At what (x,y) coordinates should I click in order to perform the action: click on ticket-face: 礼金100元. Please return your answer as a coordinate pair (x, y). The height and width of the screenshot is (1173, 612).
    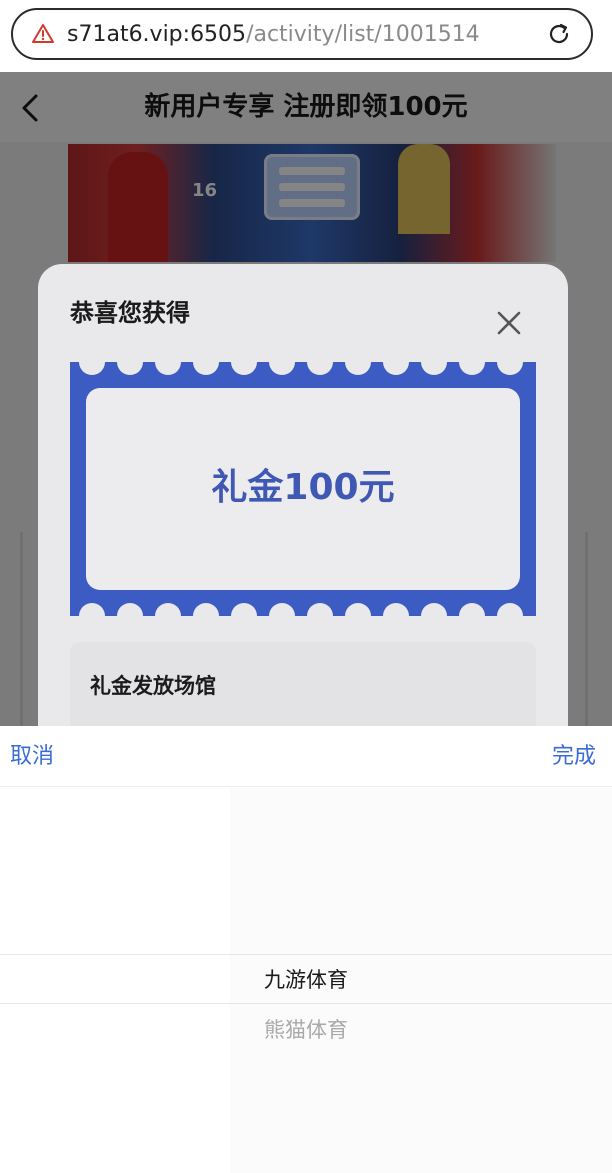
    Looking at the image, I should click on (303, 489).